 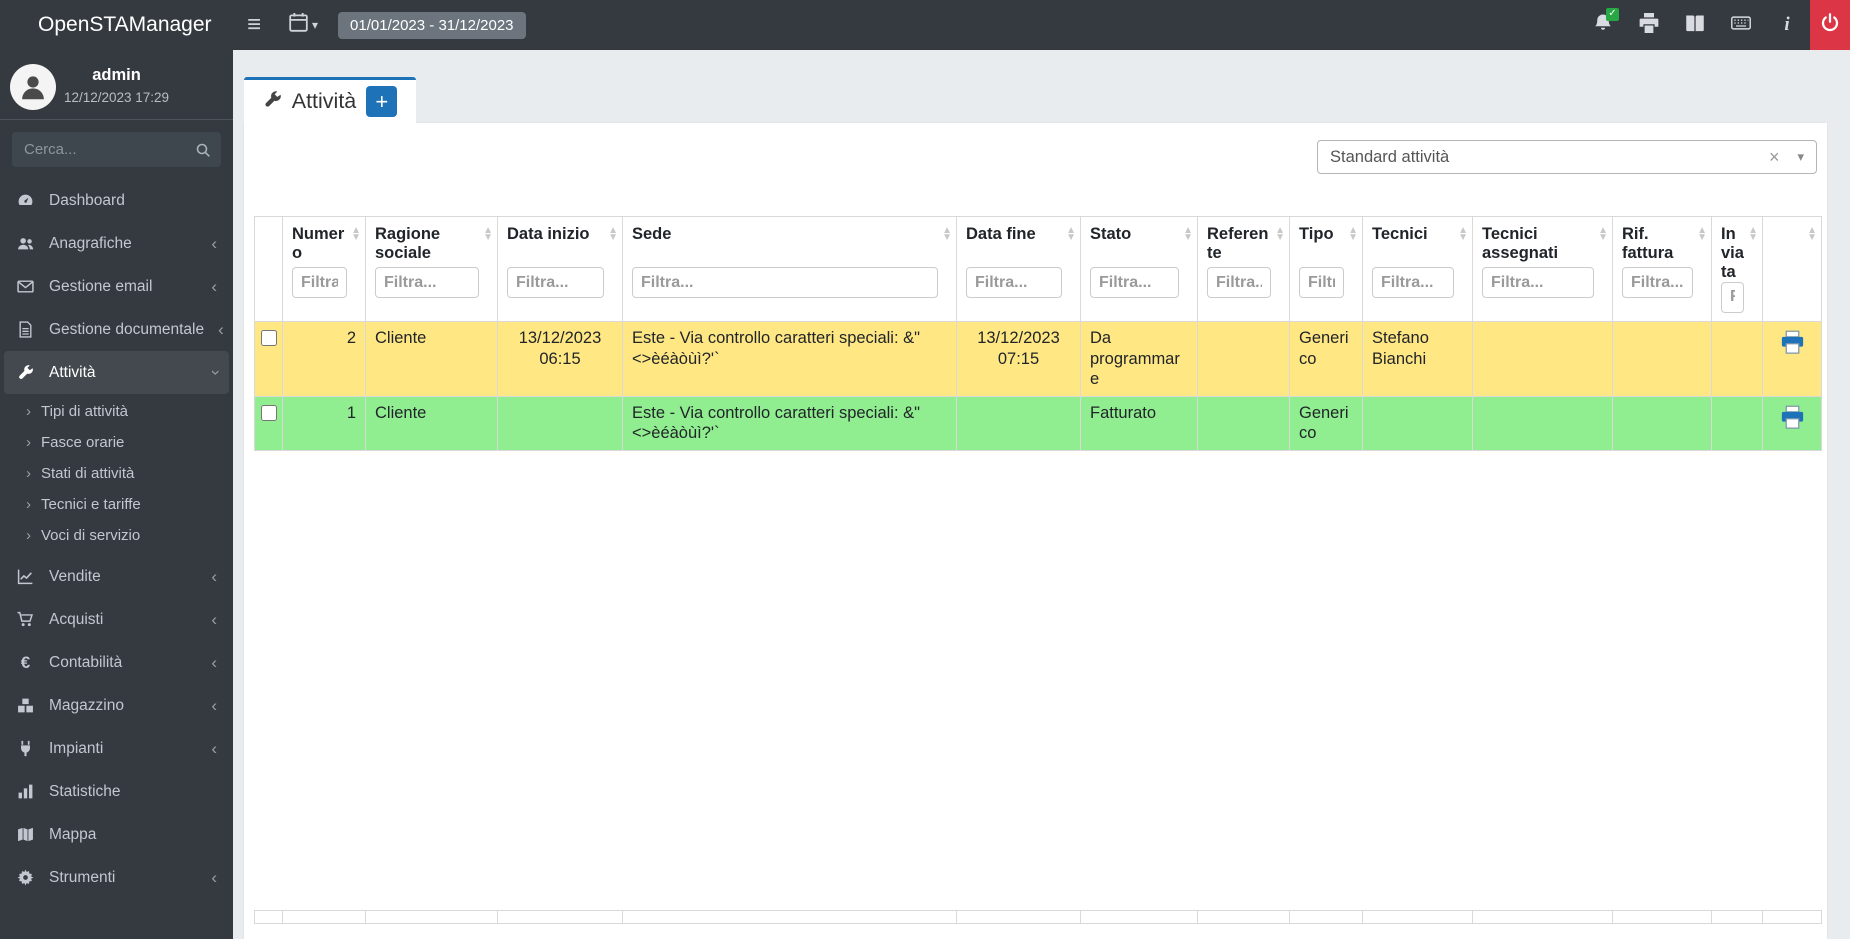 What do you see at coordinates (1134, 282) in the screenshot?
I see `filter-input-stato` at bounding box center [1134, 282].